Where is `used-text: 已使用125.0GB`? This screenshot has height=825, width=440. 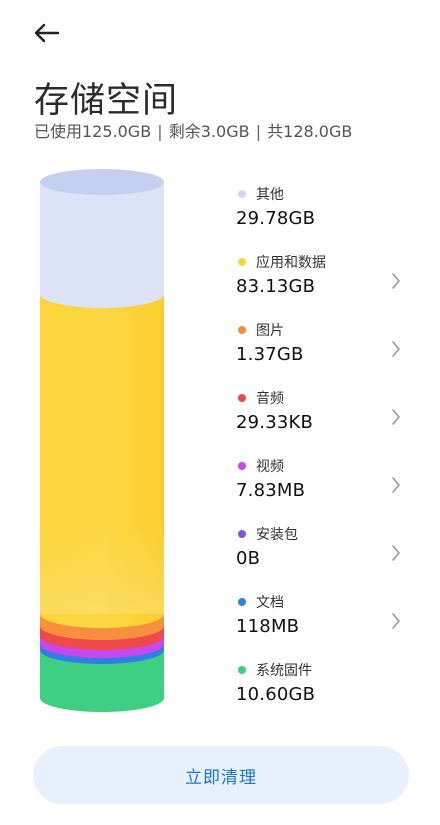 used-text: 已使用125.0GB is located at coordinates (93, 131).